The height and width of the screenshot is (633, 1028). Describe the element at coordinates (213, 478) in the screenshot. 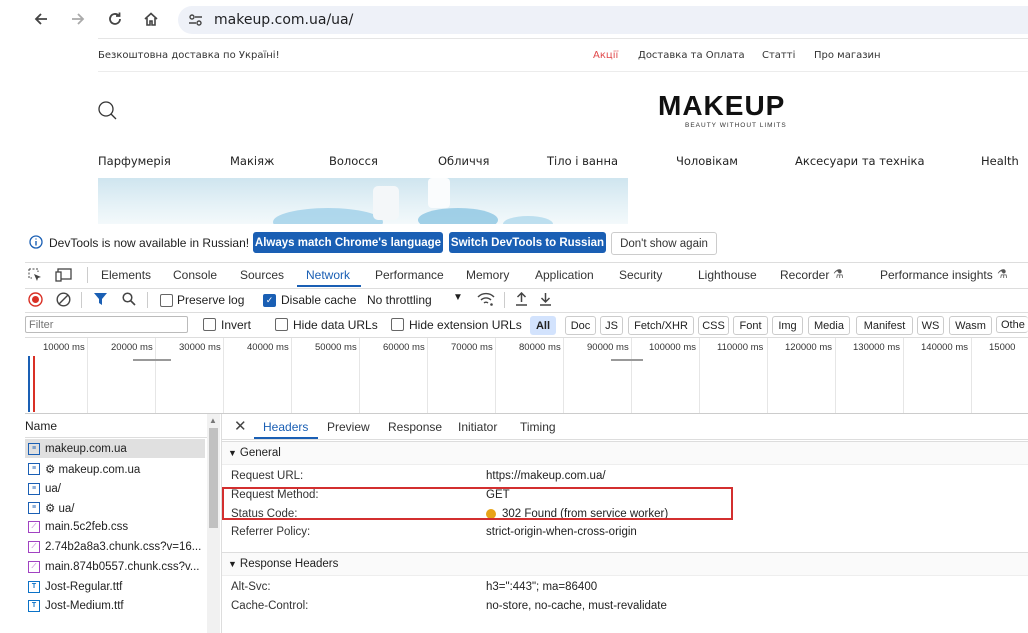

I see `scrollbar-thumb` at that location.